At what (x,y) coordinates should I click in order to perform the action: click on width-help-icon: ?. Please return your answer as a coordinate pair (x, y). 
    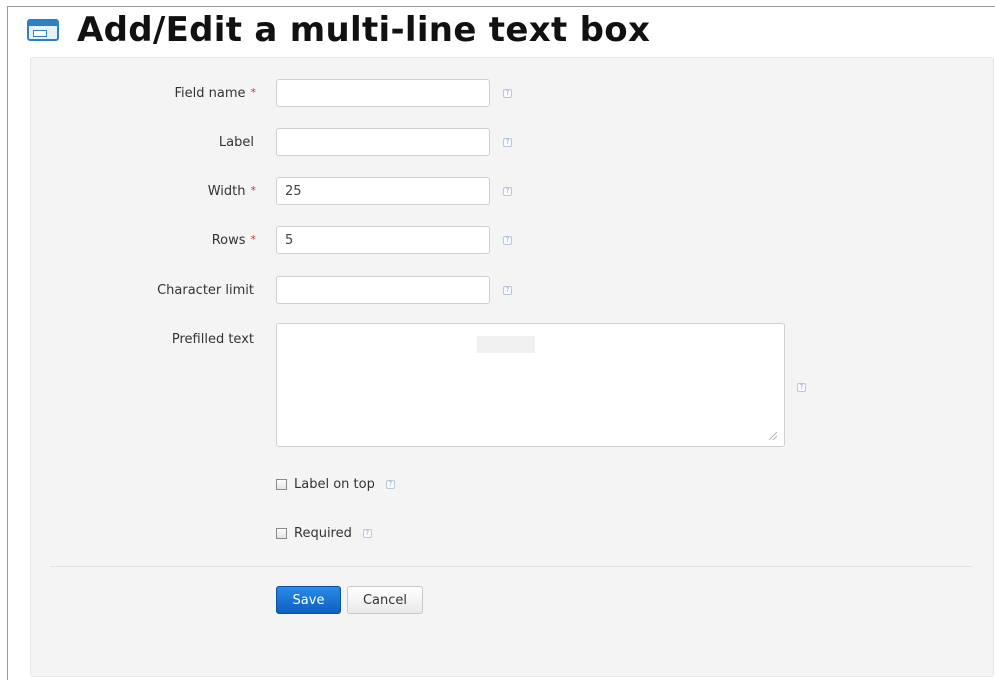
    Looking at the image, I should click on (507, 191).